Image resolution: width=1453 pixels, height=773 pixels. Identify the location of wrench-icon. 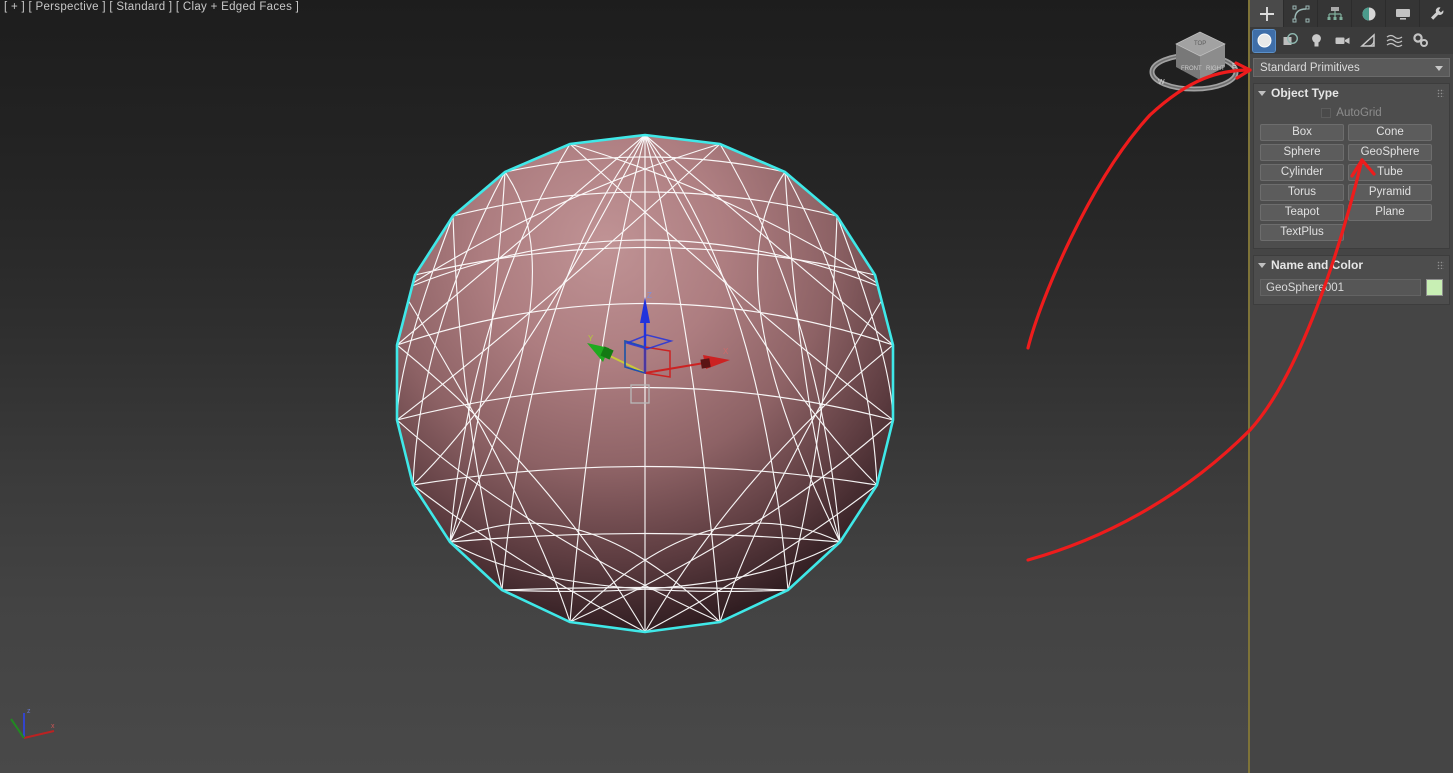
(1436, 13).